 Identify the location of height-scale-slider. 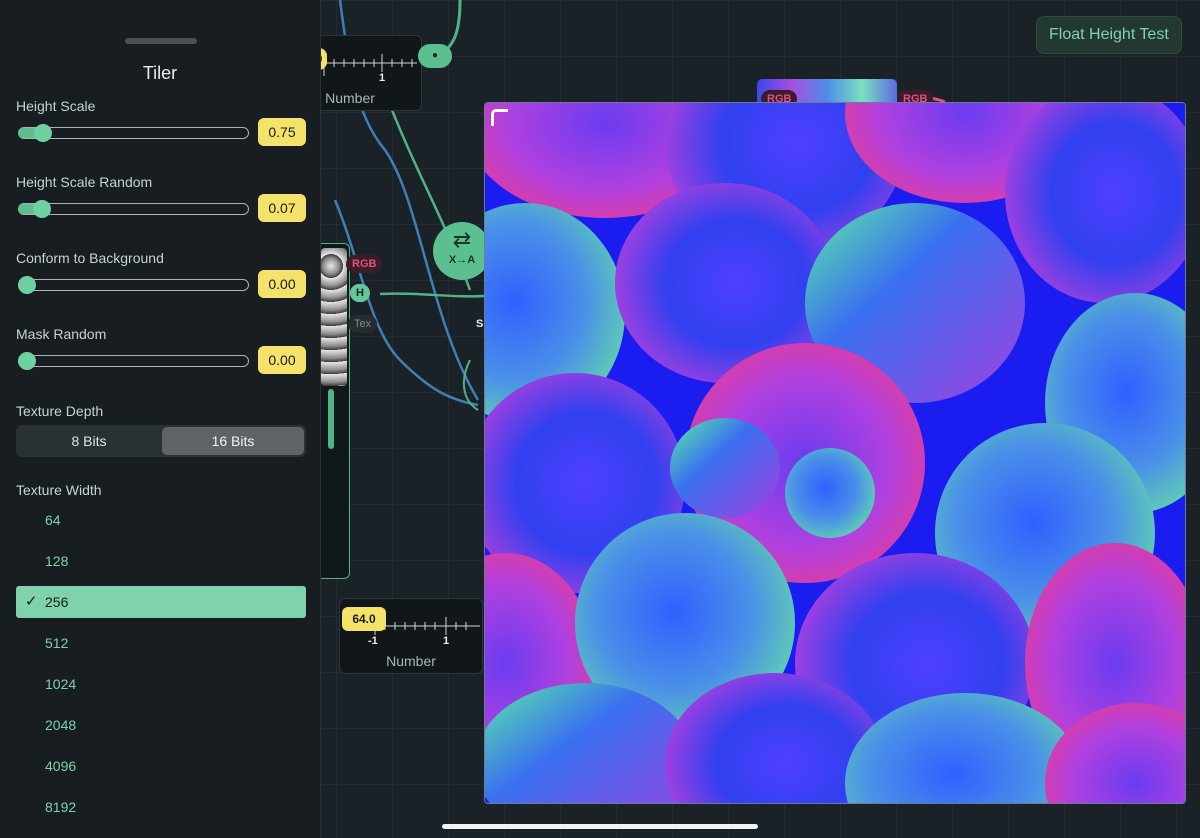
(133, 133).